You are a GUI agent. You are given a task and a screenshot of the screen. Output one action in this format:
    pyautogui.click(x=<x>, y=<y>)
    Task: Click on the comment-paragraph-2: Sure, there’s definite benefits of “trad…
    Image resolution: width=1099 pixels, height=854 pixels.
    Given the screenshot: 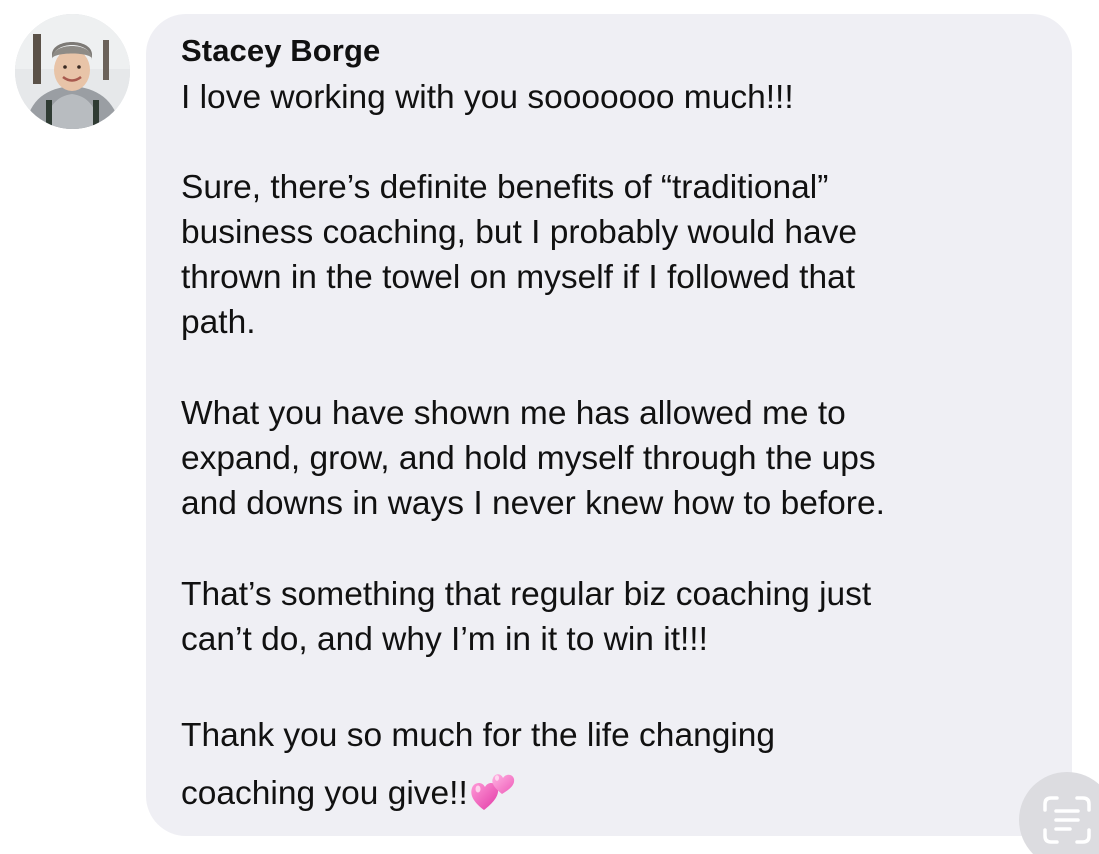 What is the action you would take?
    pyautogui.click(x=519, y=255)
    